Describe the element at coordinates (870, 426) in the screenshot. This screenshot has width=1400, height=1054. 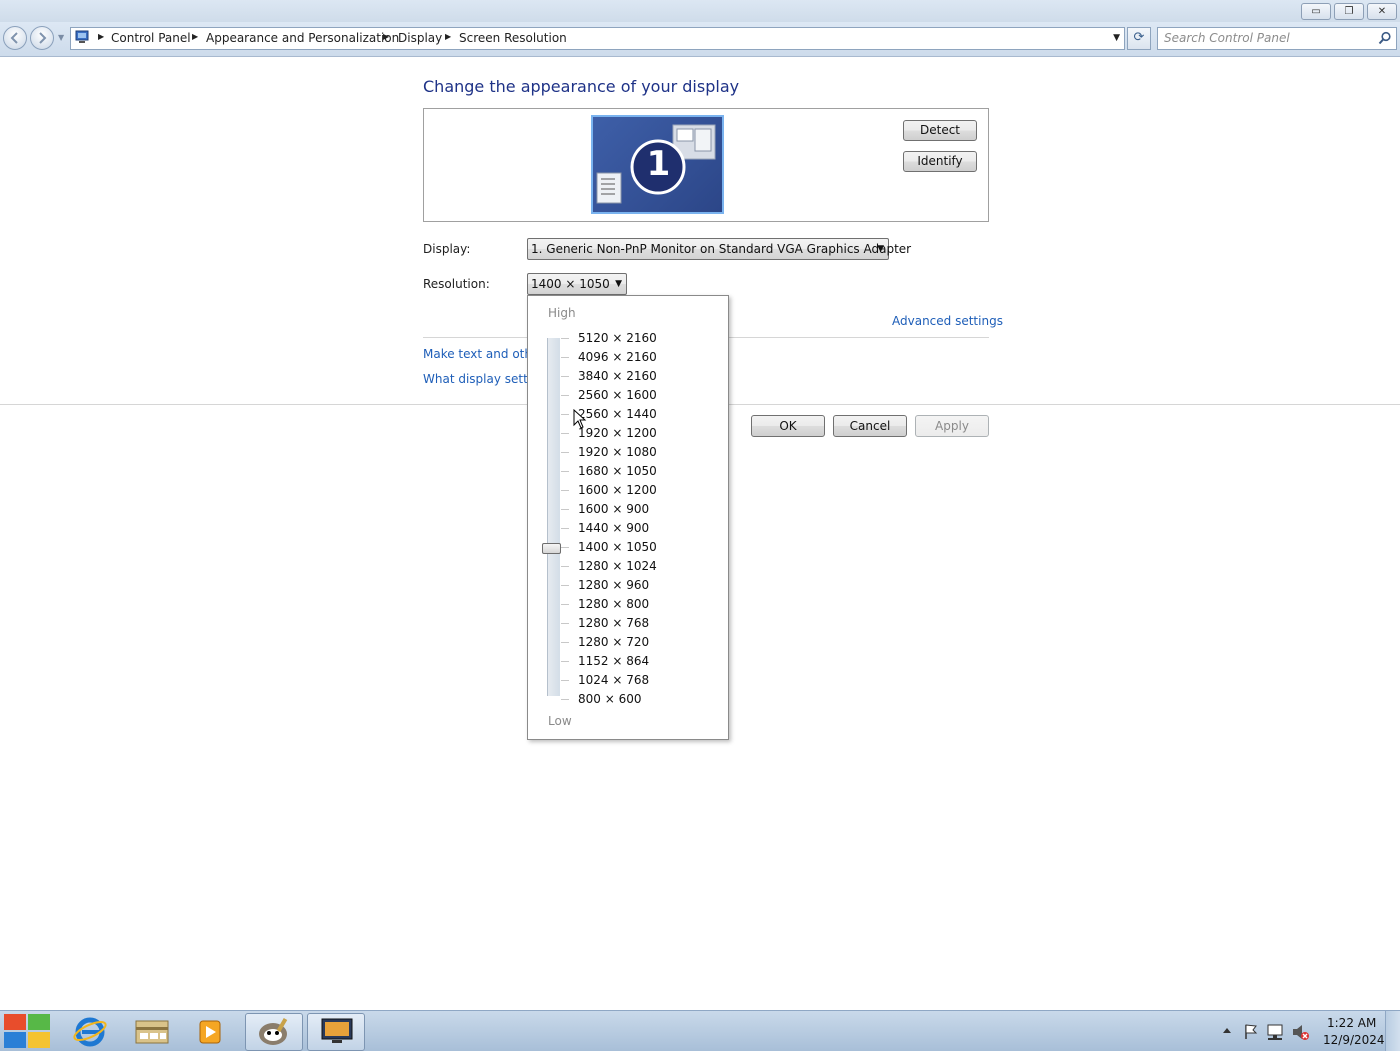
I see `cancel-button: Cancel` at that location.